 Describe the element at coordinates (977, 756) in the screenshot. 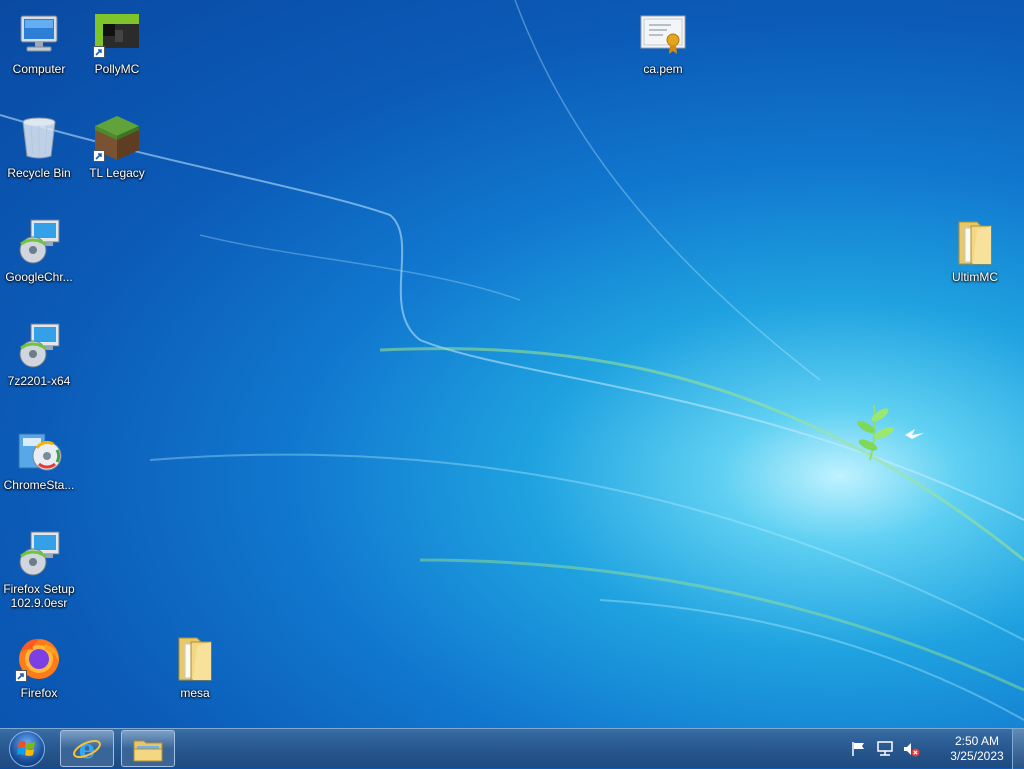

I see `clock-date: 3/25/2023` at that location.